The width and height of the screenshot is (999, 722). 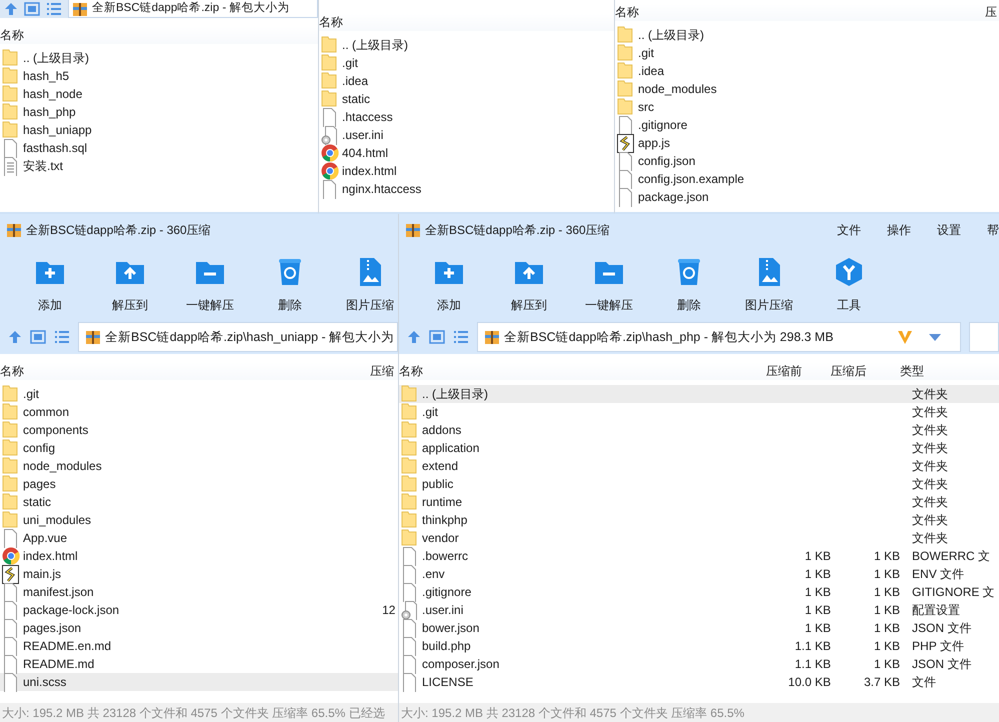 I want to click on file-row: README.md, so click(x=199, y=664).